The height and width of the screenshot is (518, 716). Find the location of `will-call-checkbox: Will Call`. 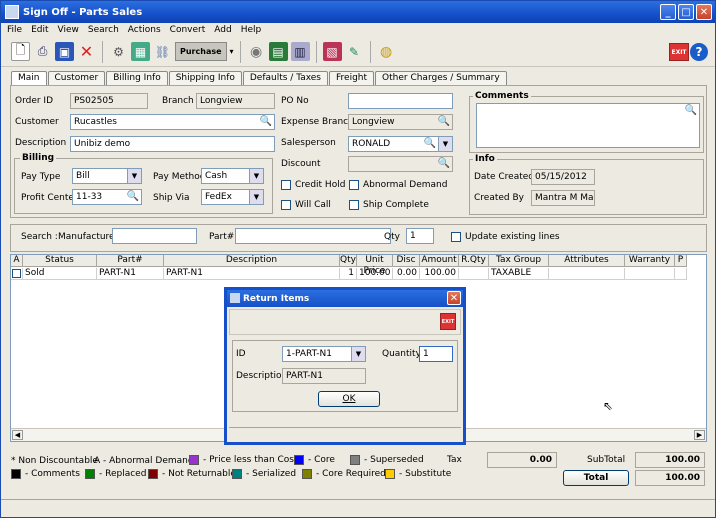

will-call-checkbox: Will Call is located at coordinates (306, 205).